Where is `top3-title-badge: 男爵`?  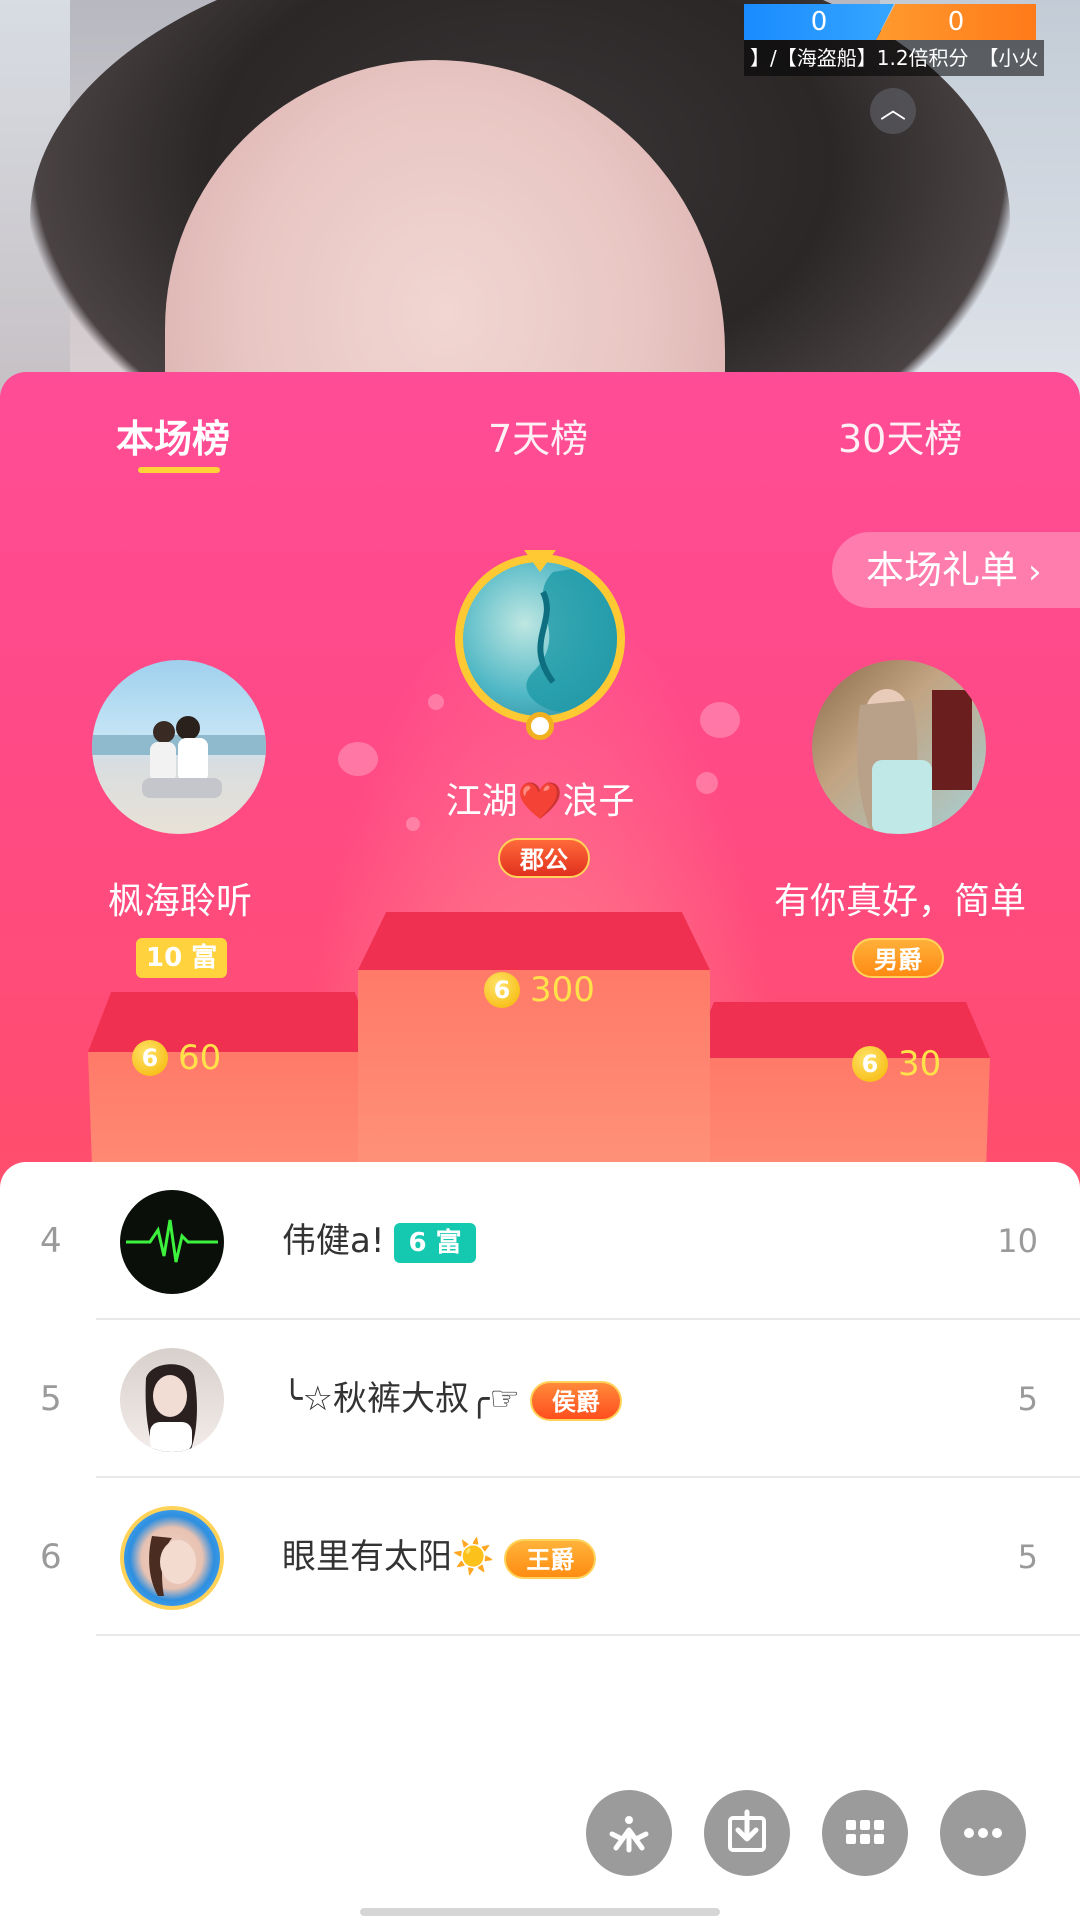 top3-title-badge: 男爵 is located at coordinates (898, 958).